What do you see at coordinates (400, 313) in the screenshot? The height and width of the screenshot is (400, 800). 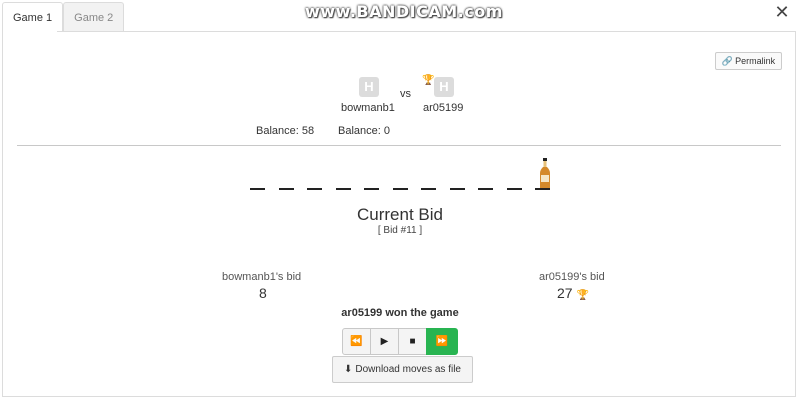 I see `game-result: ar05199 won the game` at bounding box center [400, 313].